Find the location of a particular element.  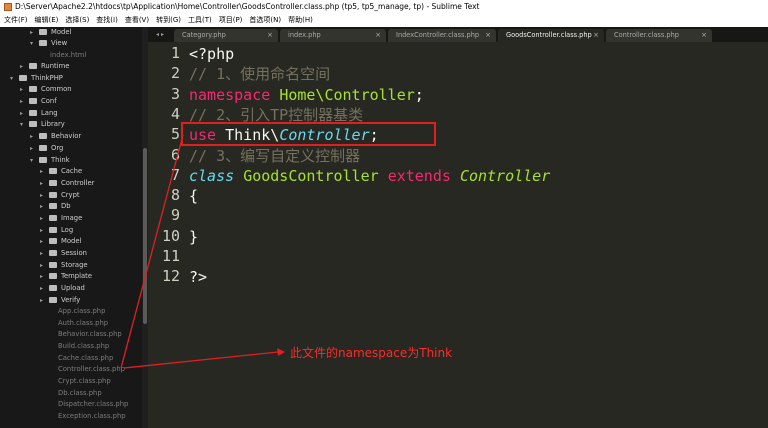

sidebar-file: Db.class.php is located at coordinates (80, 393).